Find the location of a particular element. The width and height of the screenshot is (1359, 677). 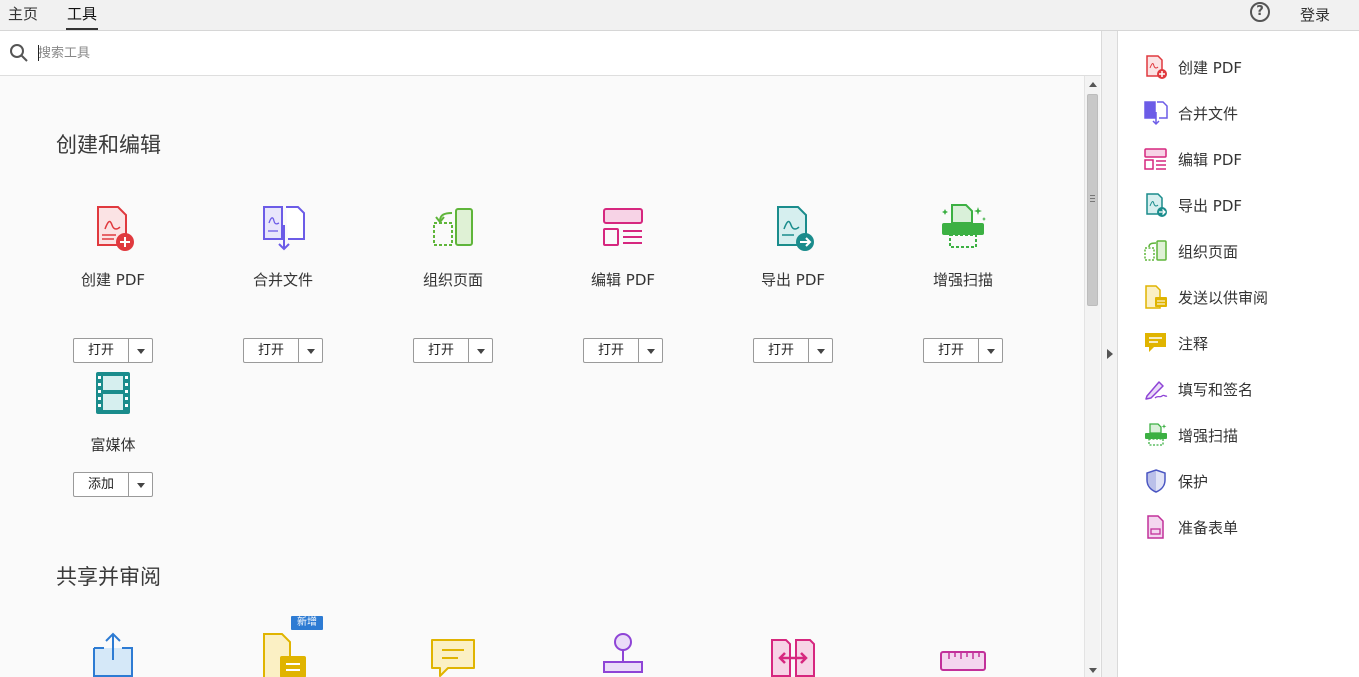

open-button-edit-pdf: 打开 is located at coordinates (623, 350).